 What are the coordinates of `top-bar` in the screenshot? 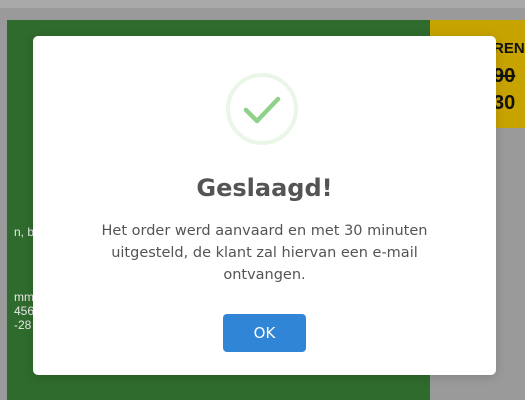 It's located at (262, 4).